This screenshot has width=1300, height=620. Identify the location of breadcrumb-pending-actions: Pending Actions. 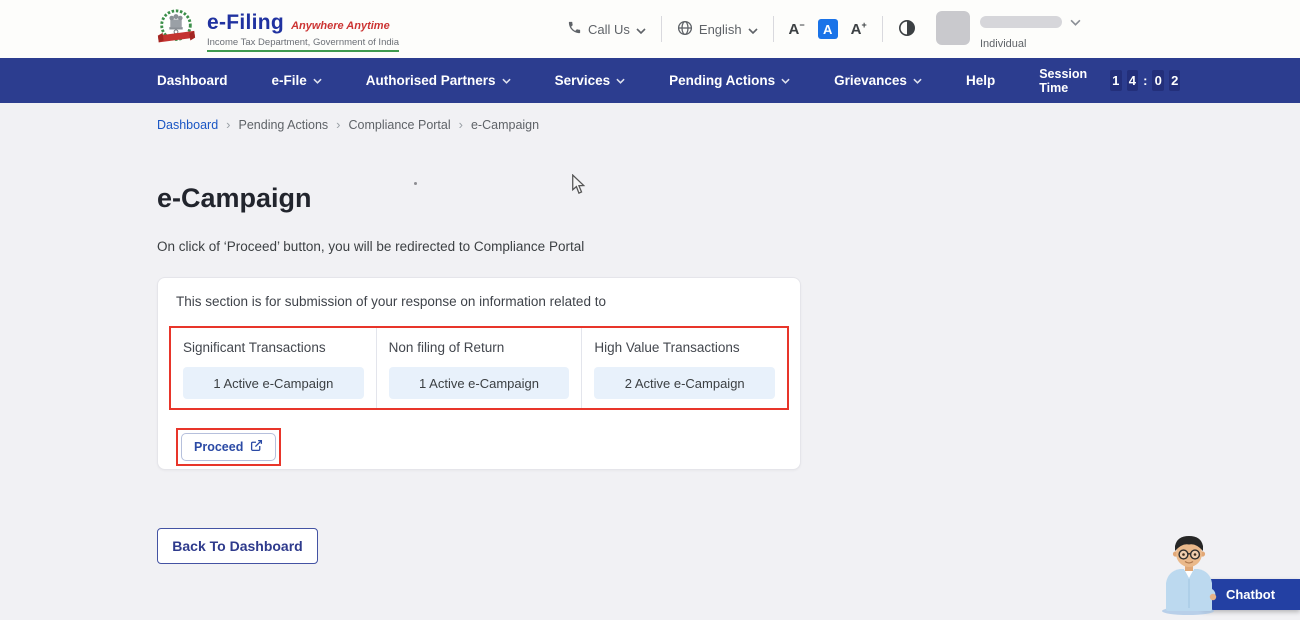
(284, 125).